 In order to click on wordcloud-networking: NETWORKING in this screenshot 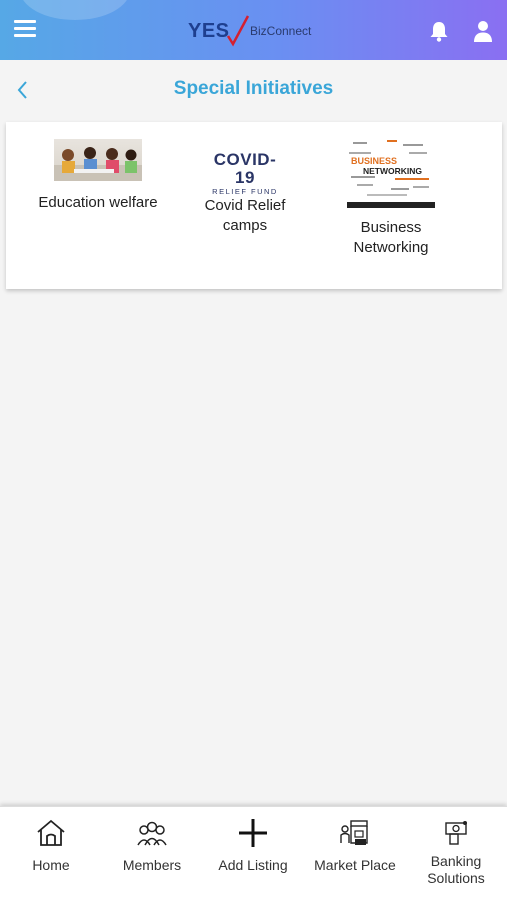, I will do `click(393, 171)`.